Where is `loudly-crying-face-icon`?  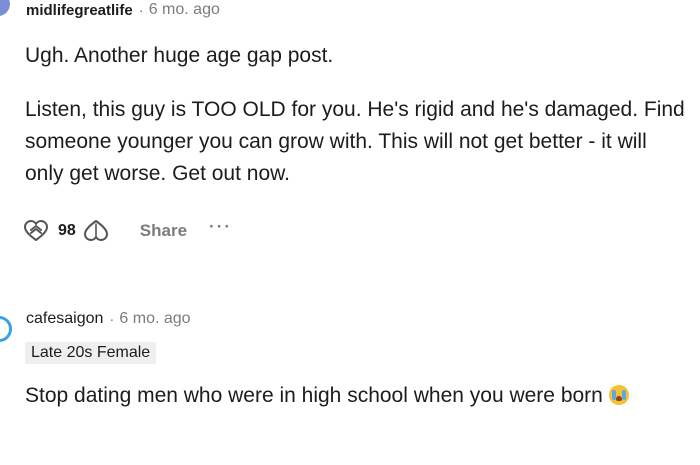
loudly-crying-face-icon is located at coordinates (618, 395).